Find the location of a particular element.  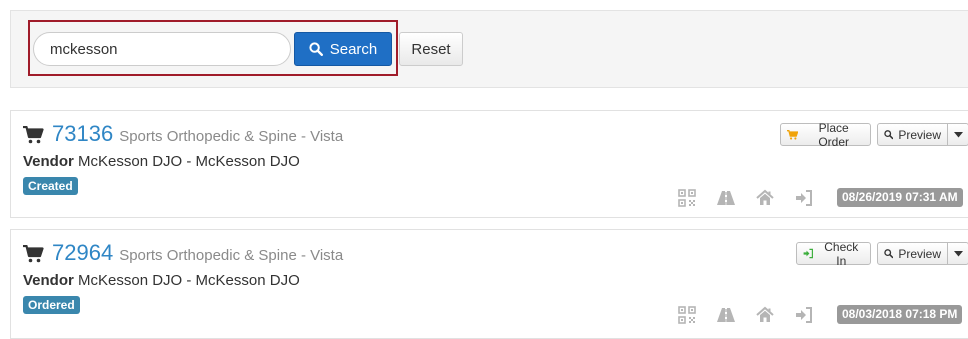

place-order-button: Place Order is located at coordinates (825, 134).